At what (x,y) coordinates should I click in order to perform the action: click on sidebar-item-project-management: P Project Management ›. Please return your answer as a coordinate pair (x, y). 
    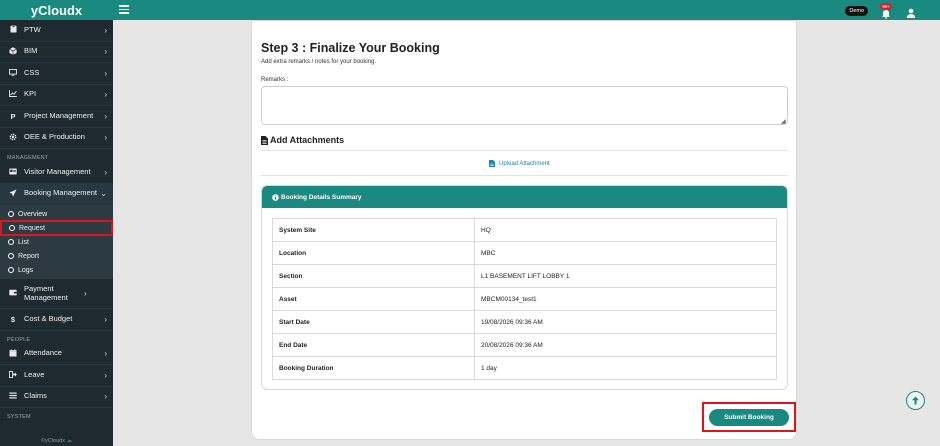
    Looking at the image, I should click on (56, 117).